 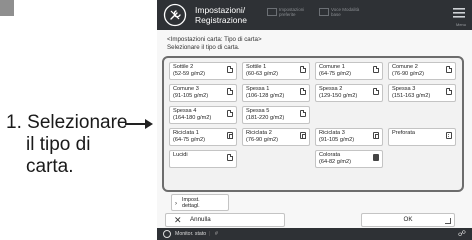 What do you see at coordinates (404, 133) in the screenshot?
I see `paper-type-name: Preforata` at bounding box center [404, 133].